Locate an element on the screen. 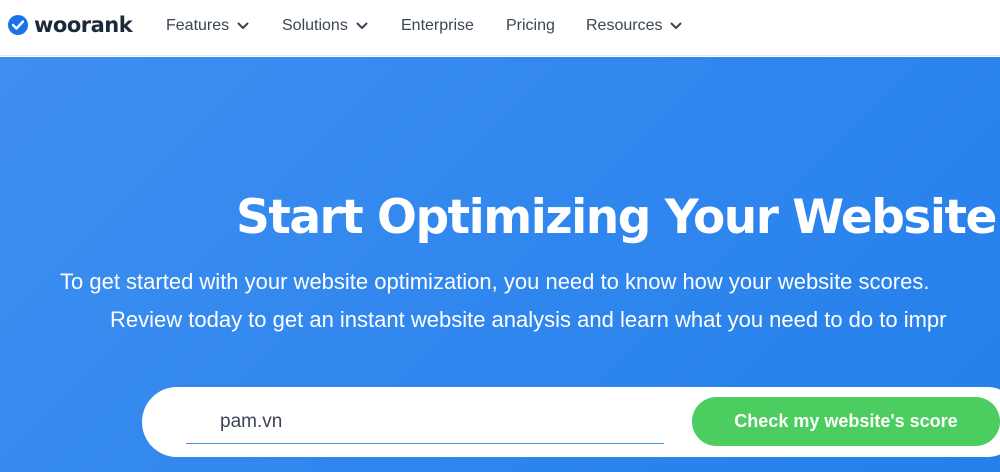 This screenshot has width=1000, height=472. nav-resources: Resources is located at coordinates (634, 26).